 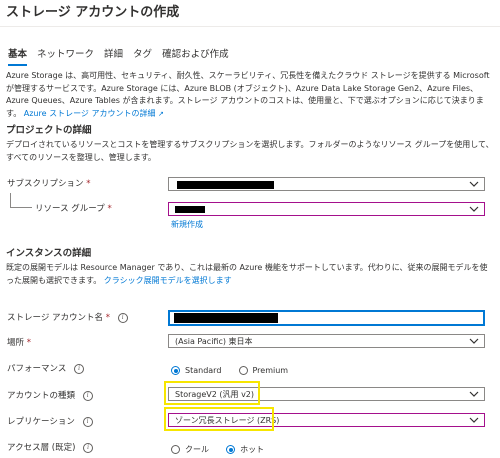 I want to click on instance-details-heading: インスタンスの詳細, so click(x=49, y=253).